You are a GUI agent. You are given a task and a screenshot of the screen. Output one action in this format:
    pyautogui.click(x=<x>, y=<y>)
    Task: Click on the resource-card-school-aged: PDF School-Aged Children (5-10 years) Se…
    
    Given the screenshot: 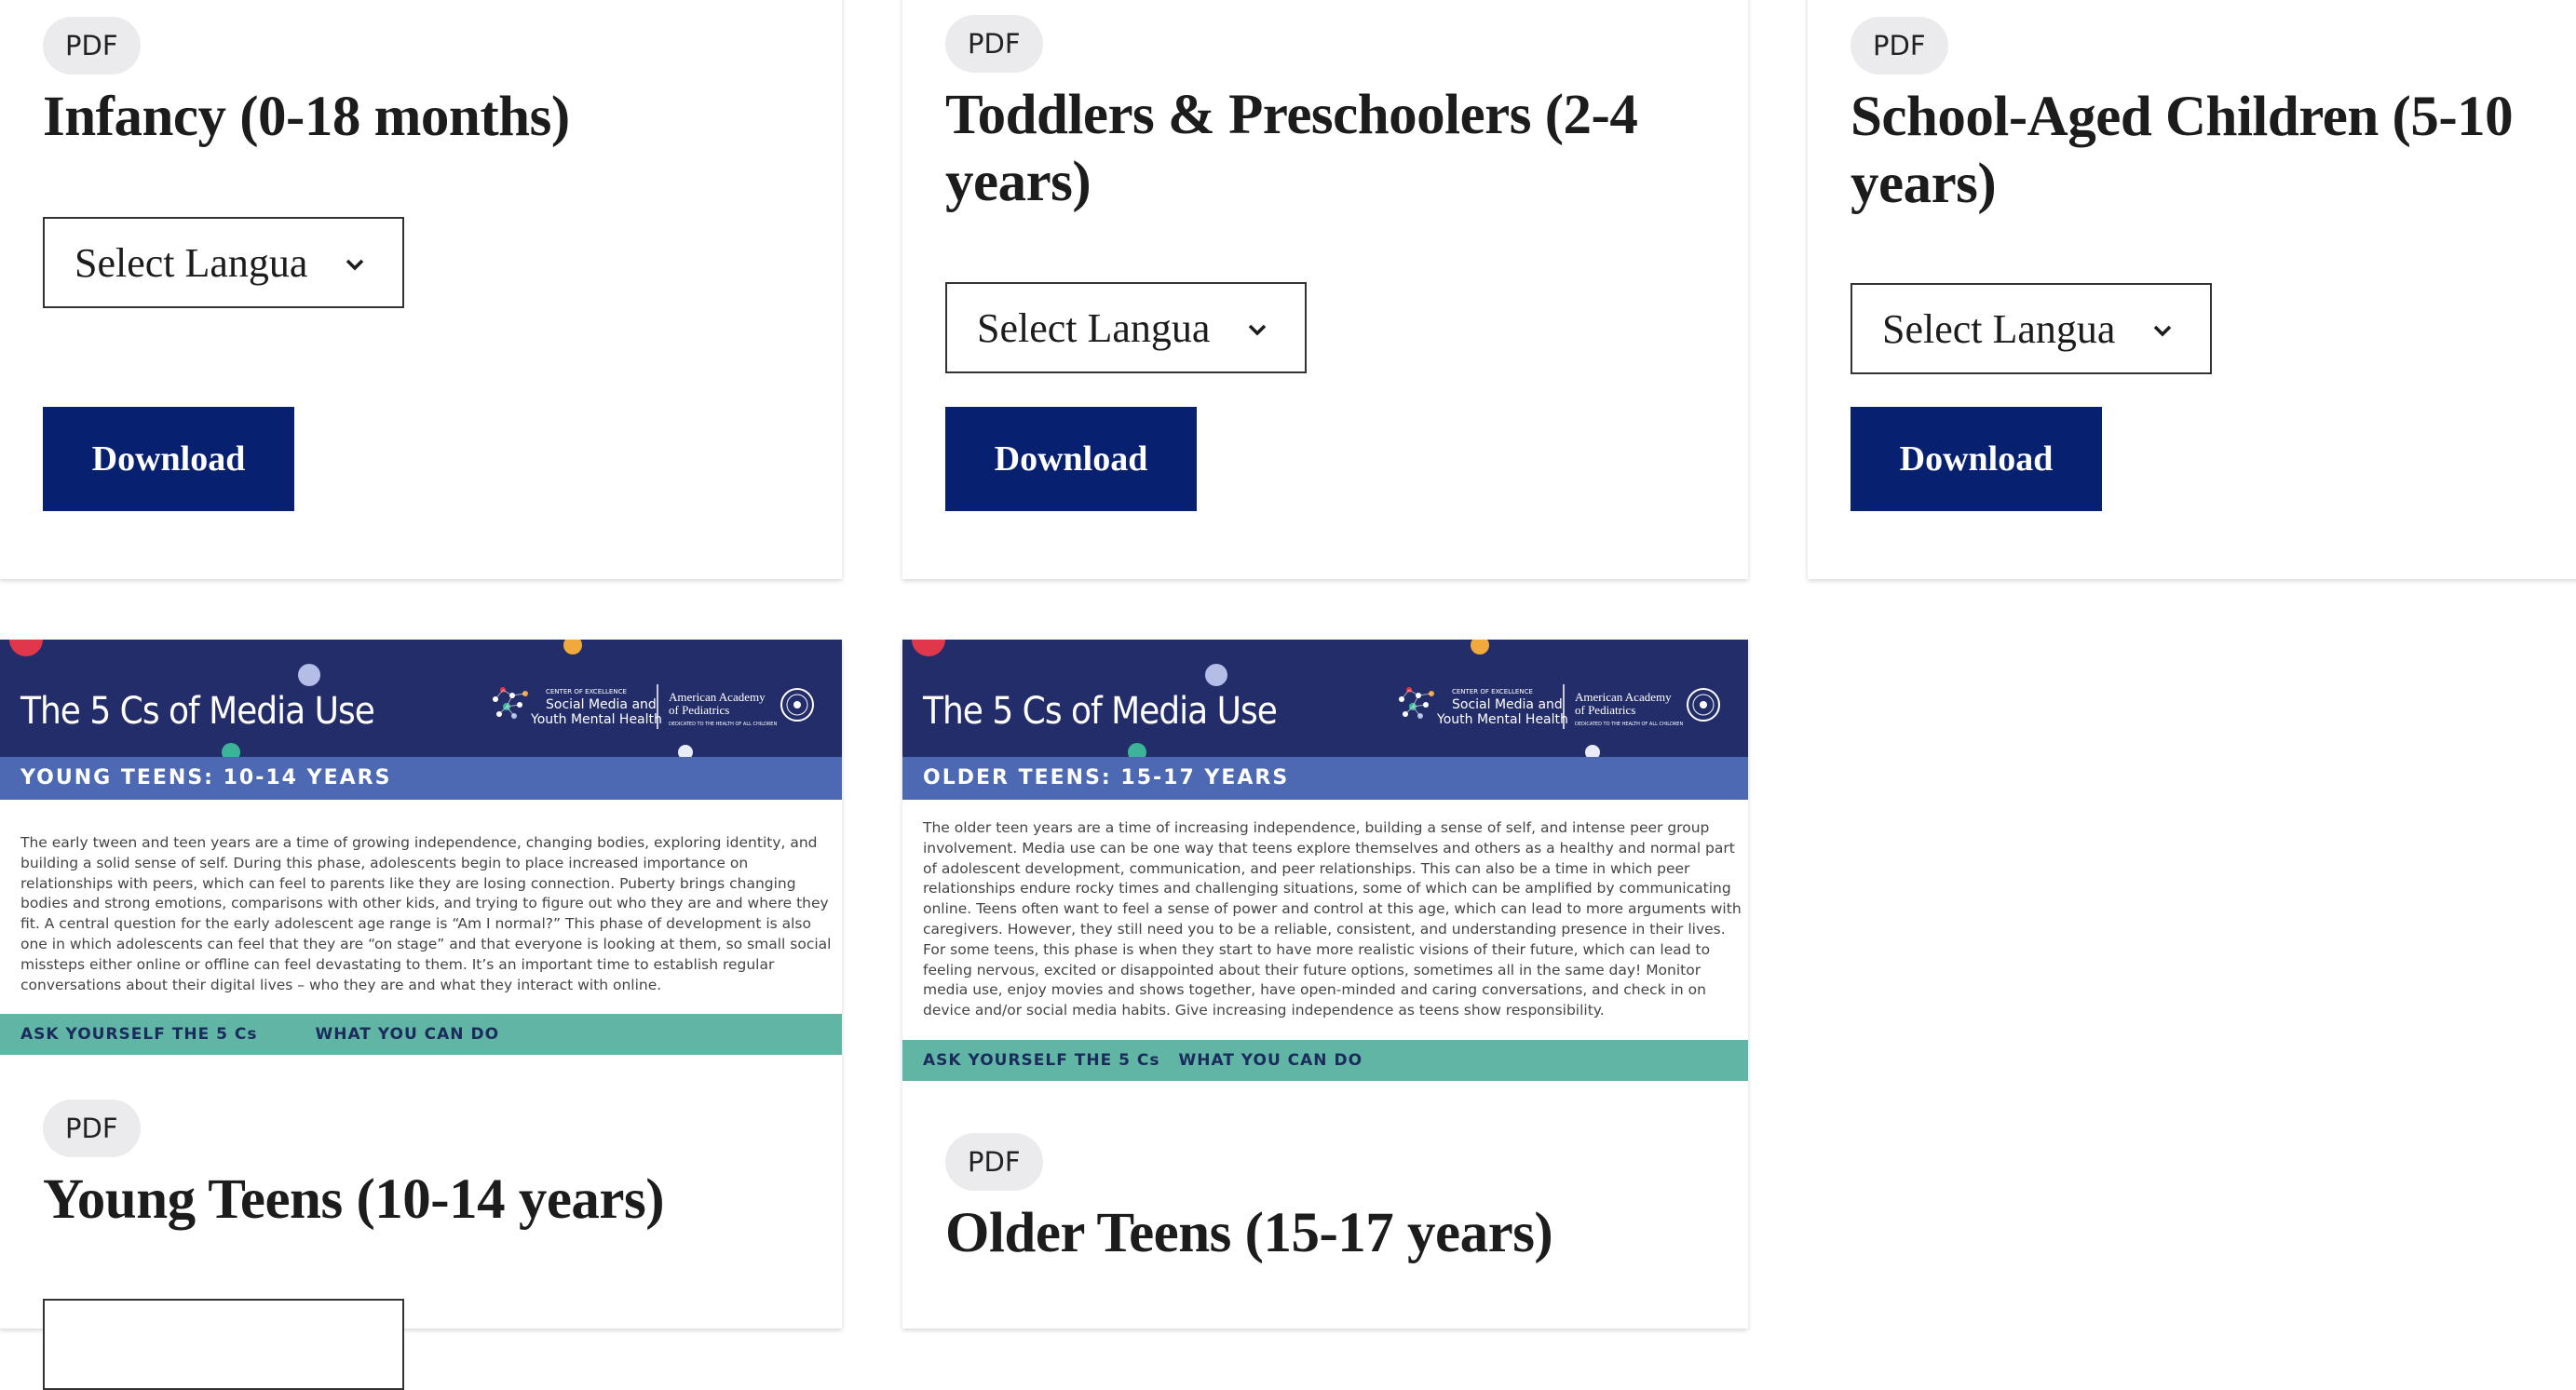 What is the action you would take?
    pyautogui.click(x=2192, y=289)
    